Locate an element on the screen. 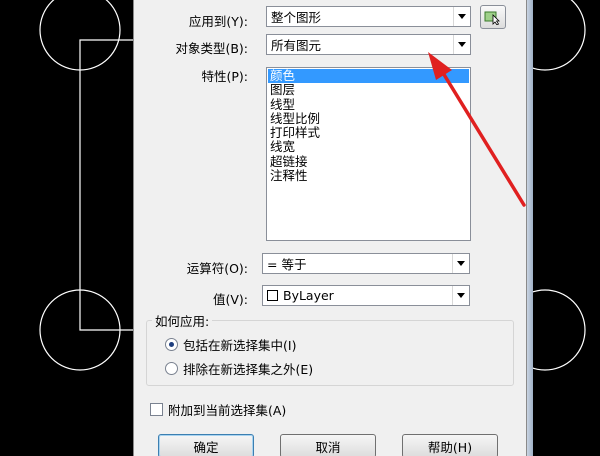  object-type-dropdown: 所有图元 is located at coordinates (368, 44).